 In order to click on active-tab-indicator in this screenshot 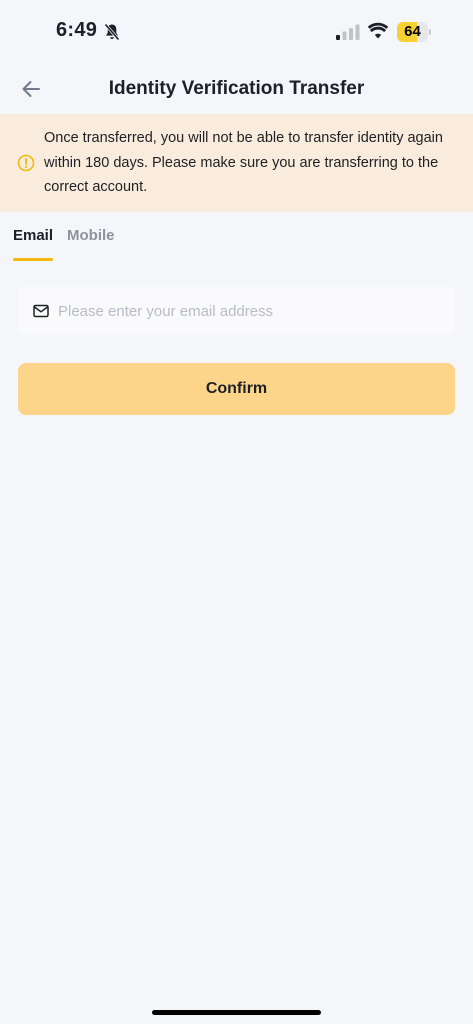, I will do `click(33, 259)`.